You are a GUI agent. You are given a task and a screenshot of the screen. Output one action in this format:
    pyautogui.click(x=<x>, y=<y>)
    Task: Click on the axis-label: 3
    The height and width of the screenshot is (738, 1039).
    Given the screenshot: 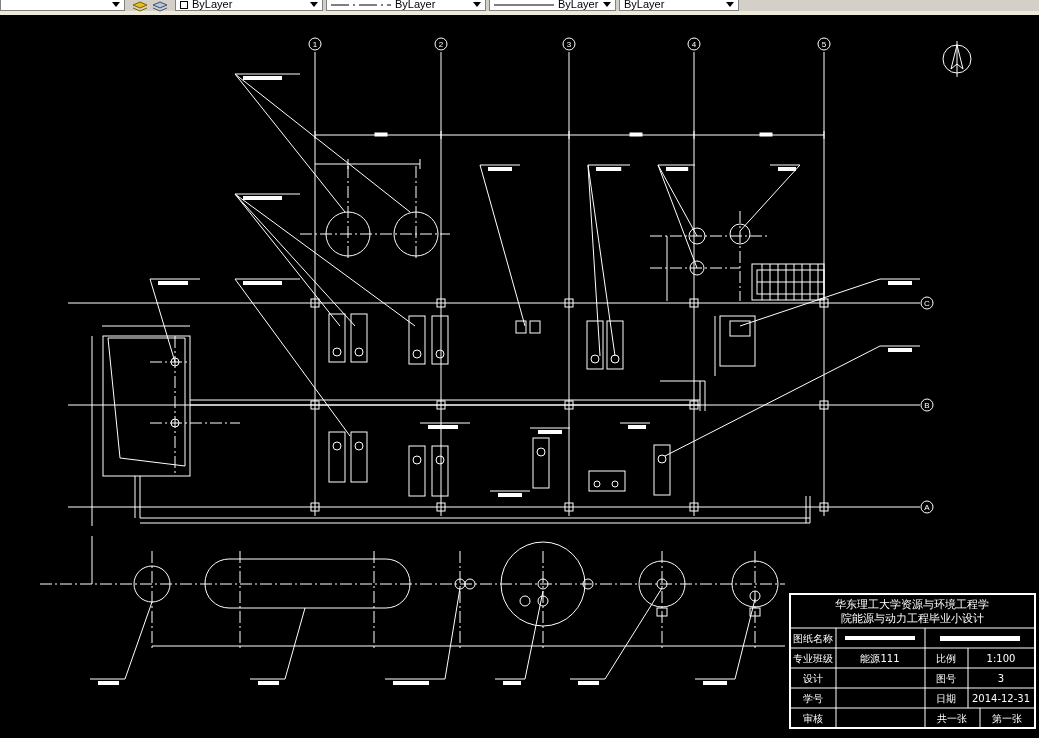 What is the action you would take?
    pyautogui.click(x=569, y=44)
    